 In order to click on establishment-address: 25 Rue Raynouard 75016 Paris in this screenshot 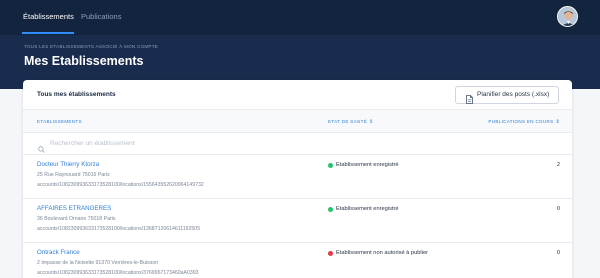, I will do `click(73, 175)`.